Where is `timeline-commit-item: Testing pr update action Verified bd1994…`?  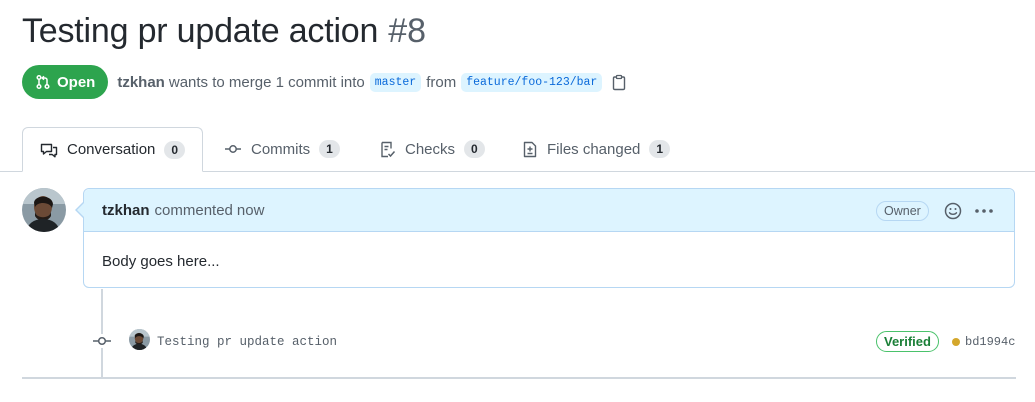
timeline-commit-item: Testing pr update action Verified bd1994… is located at coordinates (554, 342).